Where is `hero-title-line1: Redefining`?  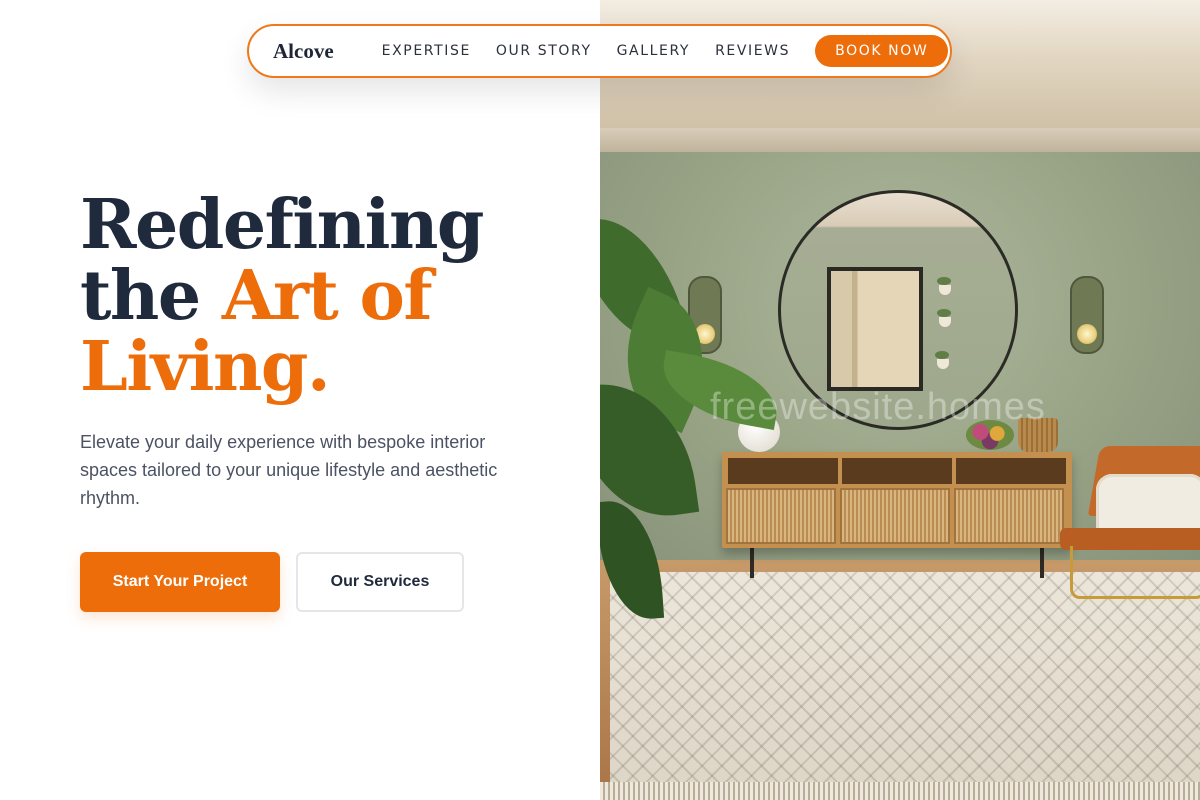 hero-title-line1: Redefining is located at coordinates (282, 225).